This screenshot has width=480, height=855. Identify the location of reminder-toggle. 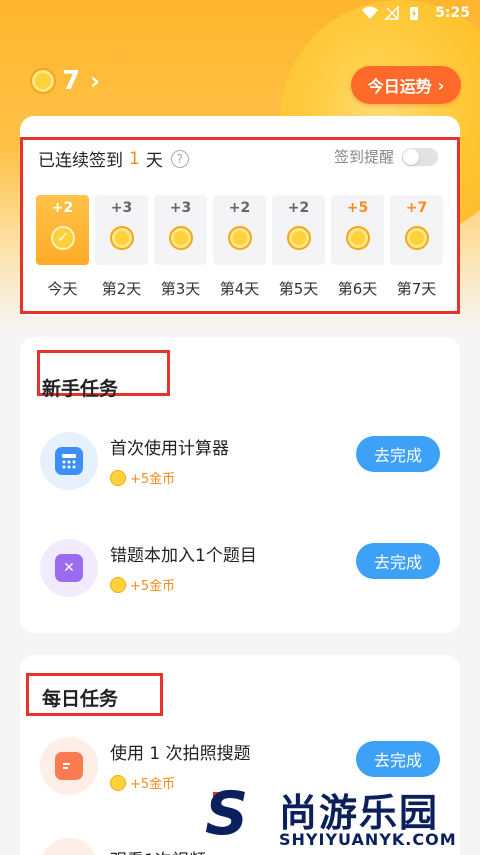
(420, 156).